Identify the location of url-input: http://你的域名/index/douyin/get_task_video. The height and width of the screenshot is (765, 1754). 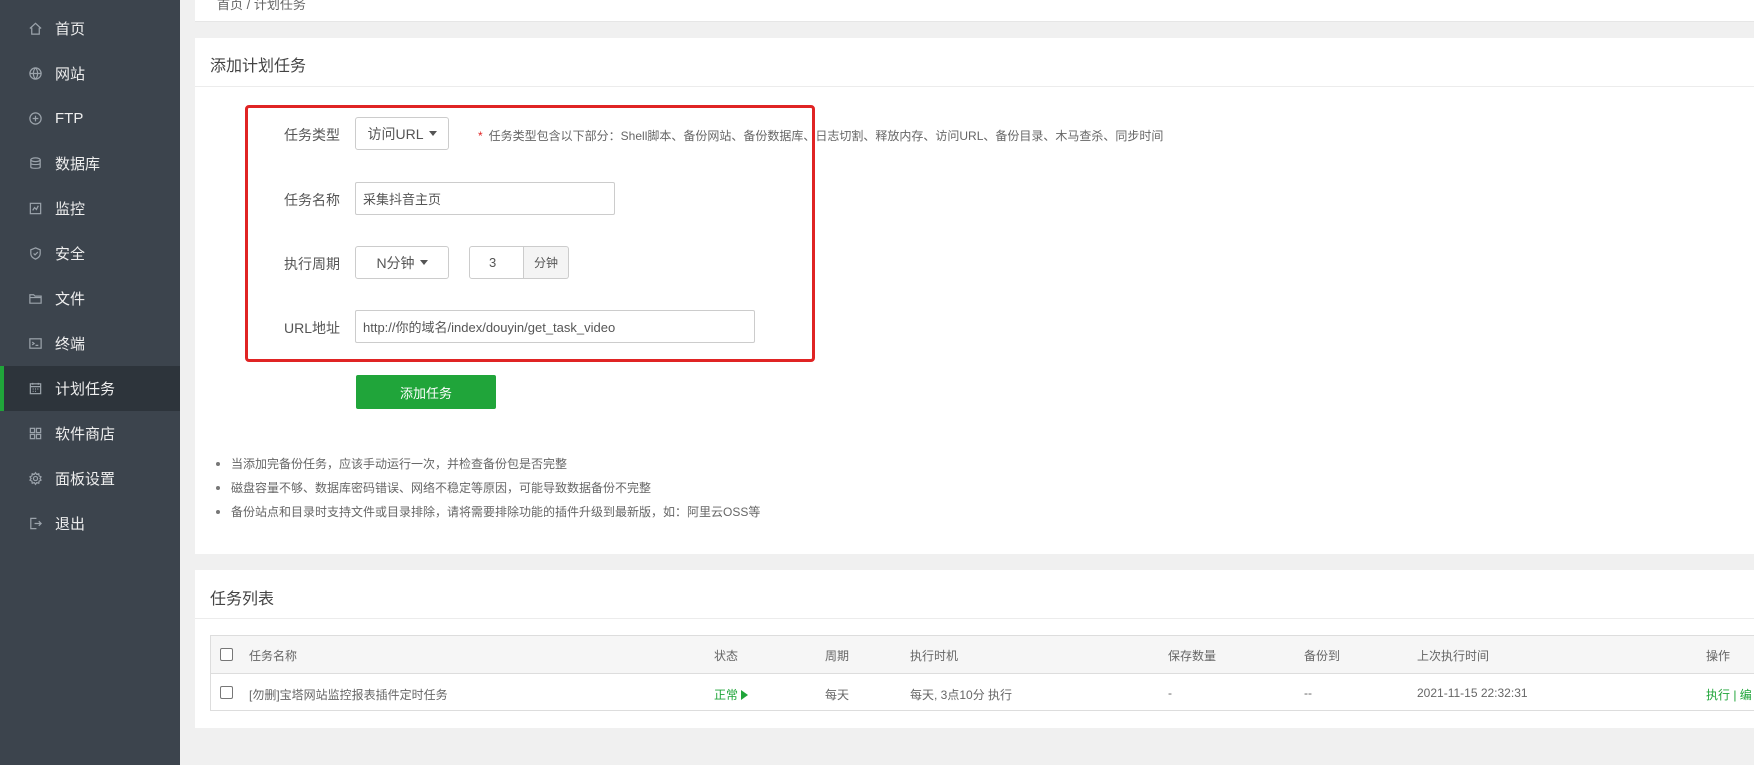
(555, 326).